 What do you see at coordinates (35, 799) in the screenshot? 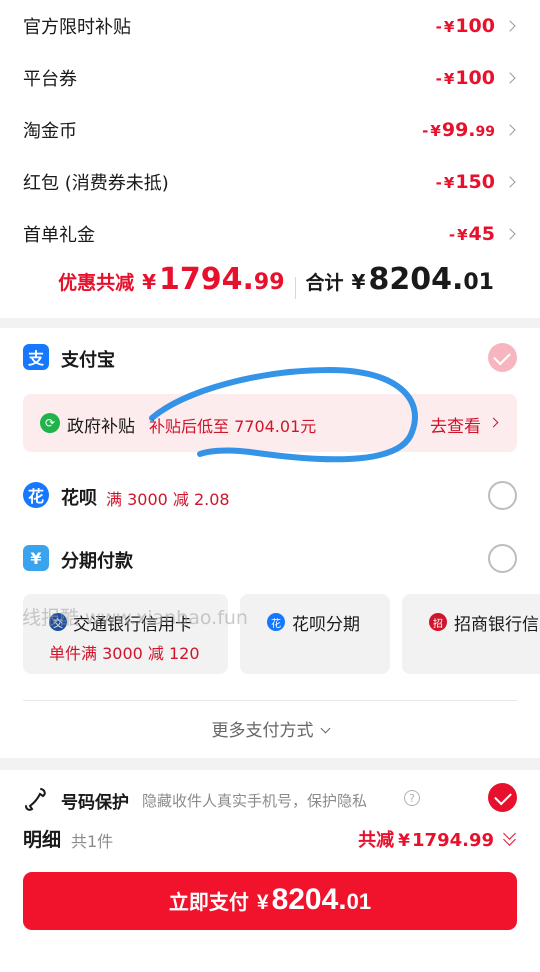
I see `phone-handset-icon` at bounding box center [35, 799].